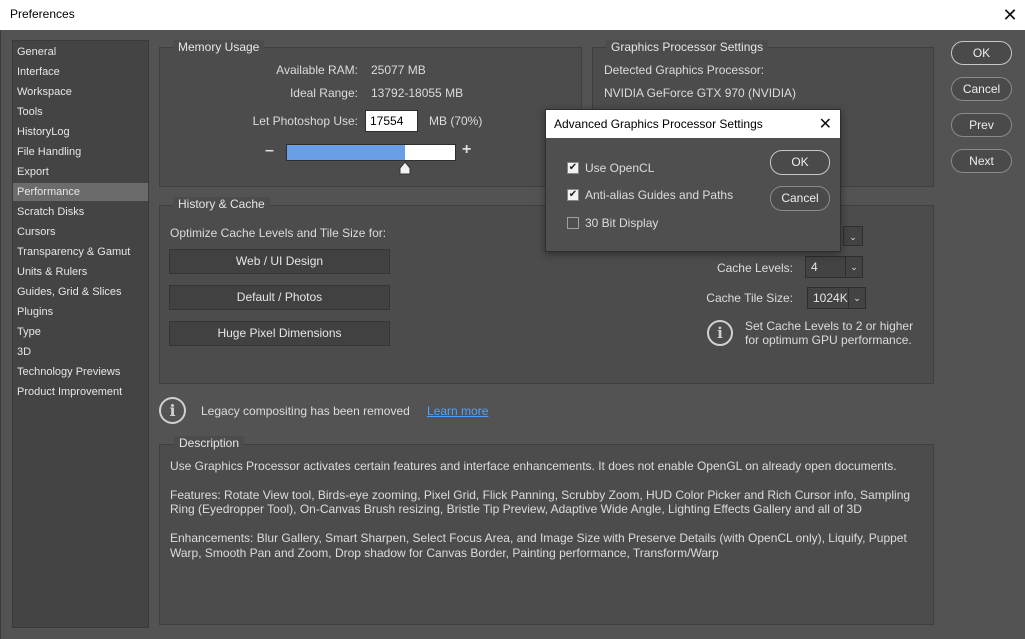  What do you see at coordinates (814, 267) in the screenshot?
I see `cache-levels-value: 4` at bounding box center [814, 267].